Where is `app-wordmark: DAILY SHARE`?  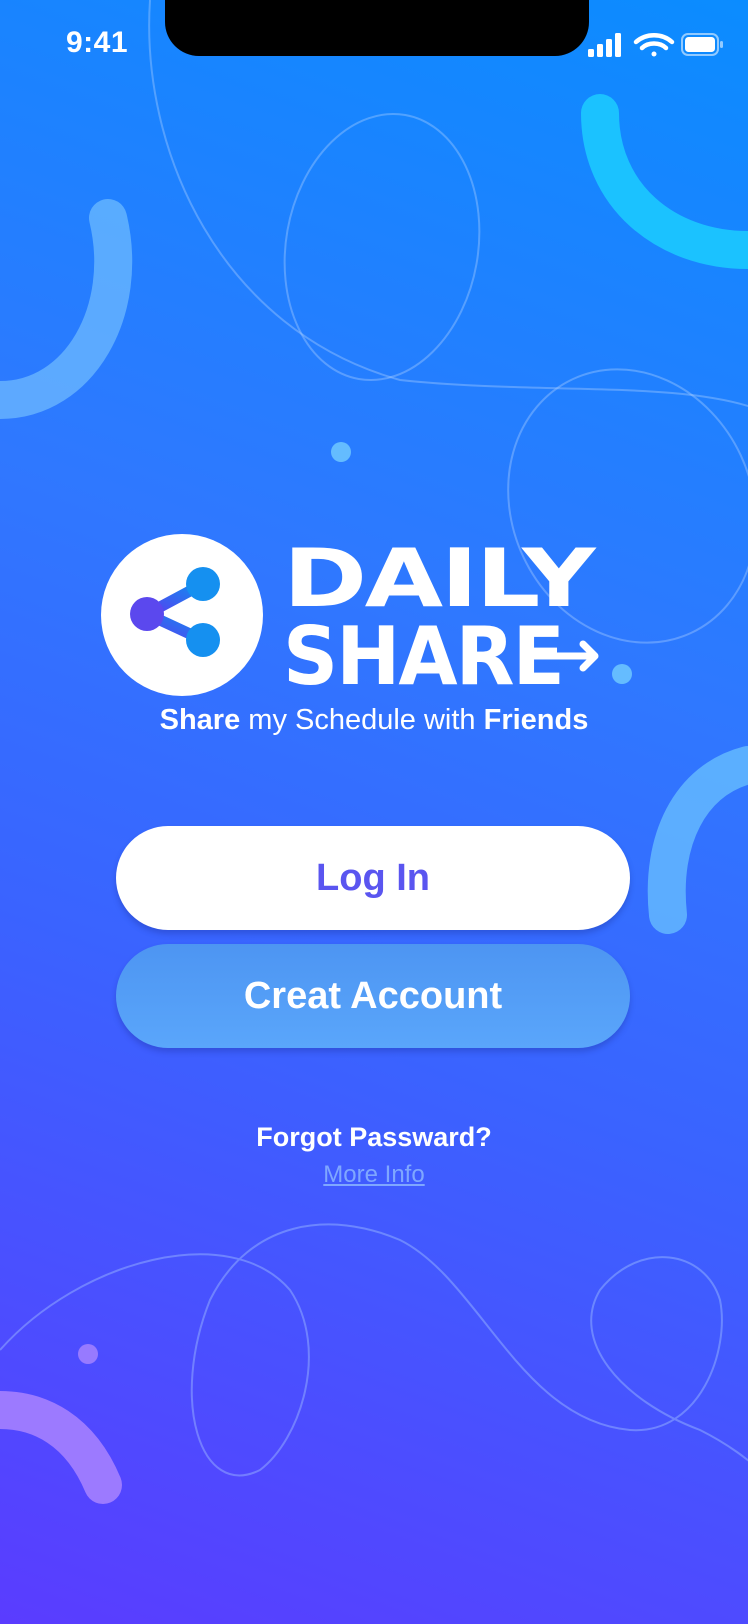 app-wordmark: DAILY SHARE is located at coordinates (441, 614).